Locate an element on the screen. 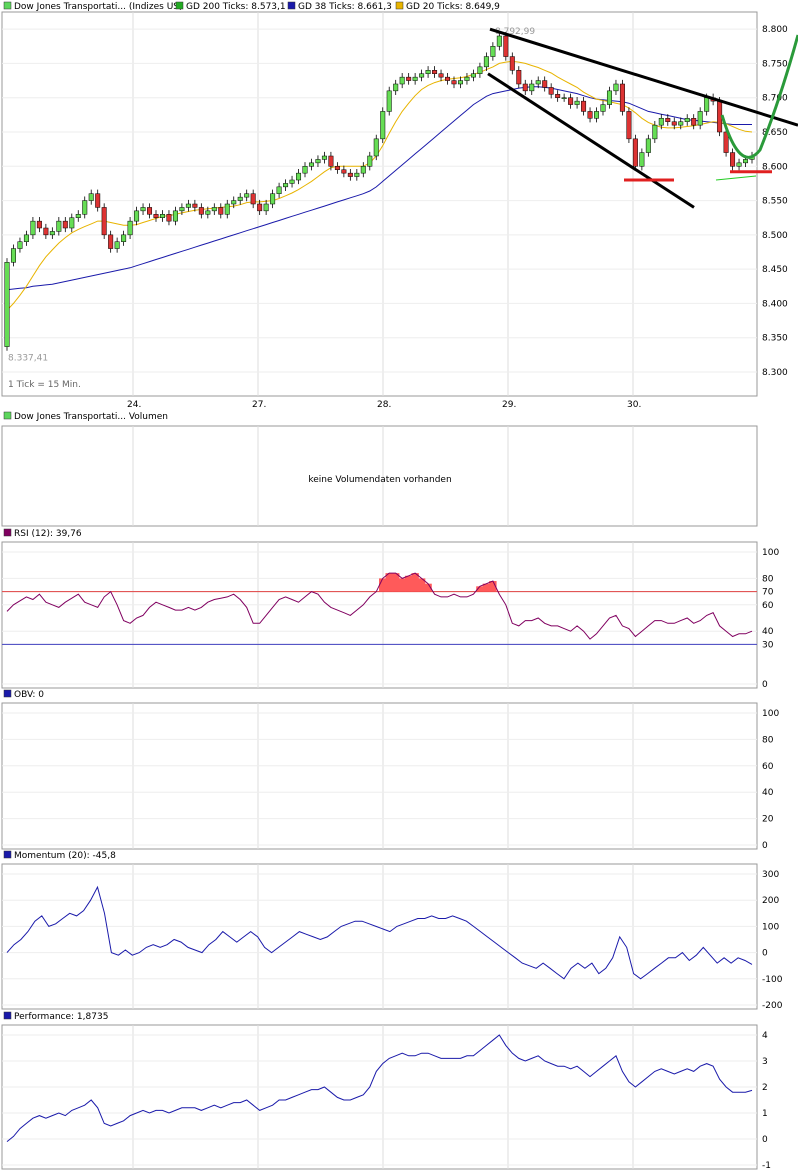 Image resolution: width=798 pixels, height=1176 pixels. rsi-title-swatch is located at coordinates (7, 532).